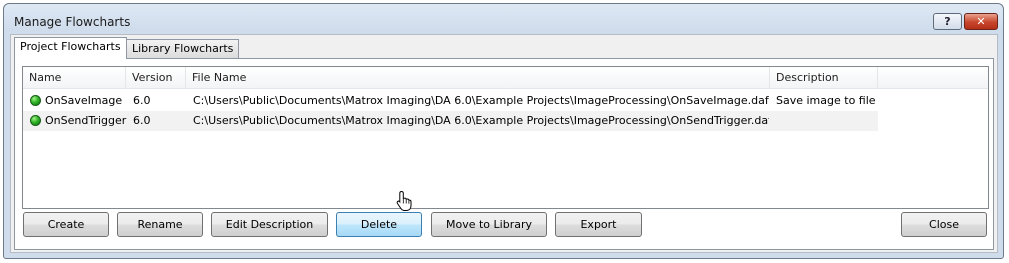 Image resolution: width=1009 pixels, height=263 pixels. What do you see at coordinates (826, 121) in the screenshot?
I see `row-description` at bounding box center [826, 121].